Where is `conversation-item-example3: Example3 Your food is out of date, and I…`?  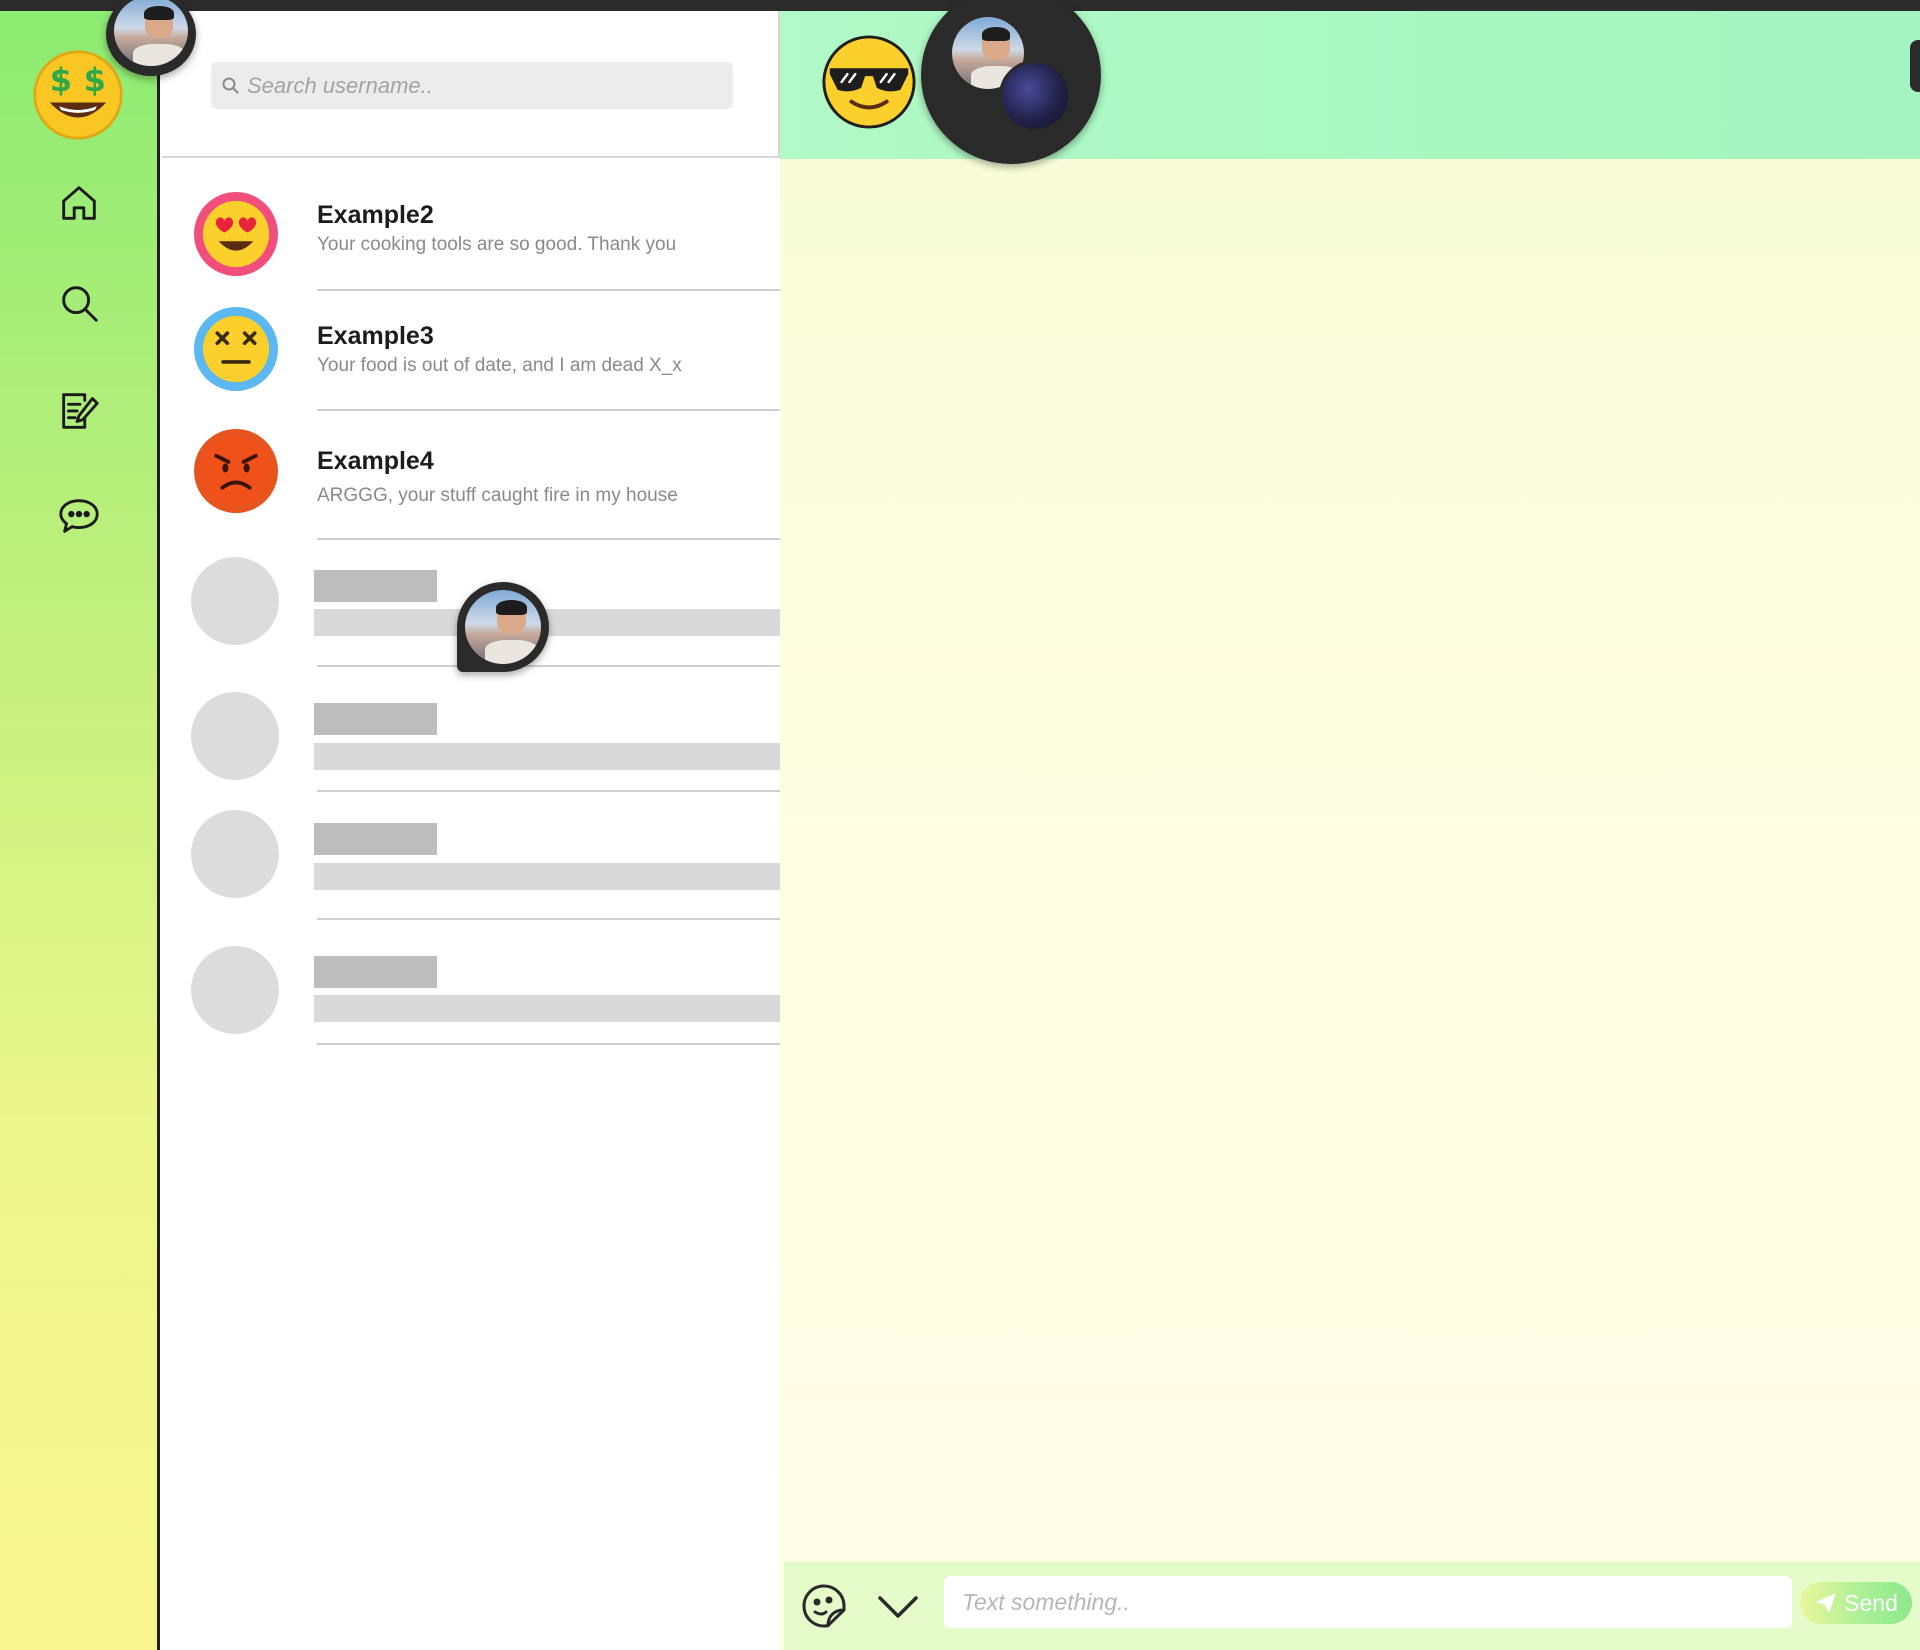
conversation-item-example3: Example3 Your food is out of date, and I… is located at coordinates (471, 351).